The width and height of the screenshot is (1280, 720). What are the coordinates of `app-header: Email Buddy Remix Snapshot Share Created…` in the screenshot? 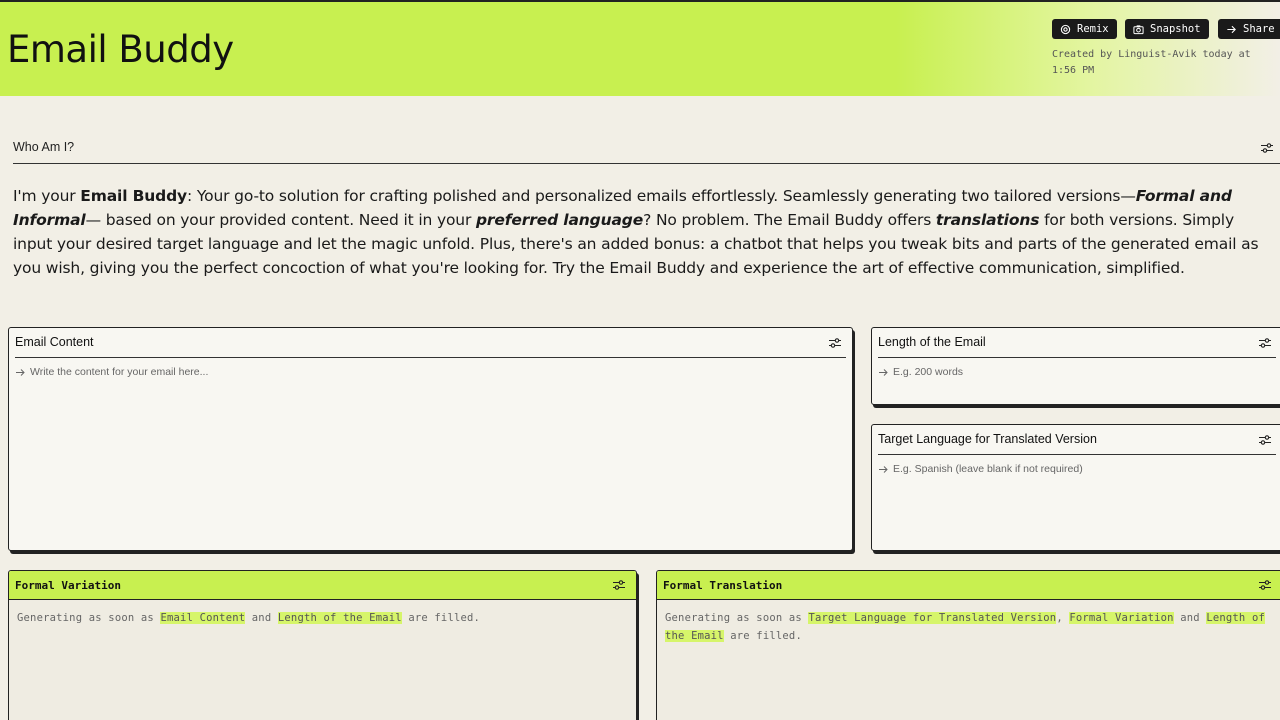 It's located at (640, 48).